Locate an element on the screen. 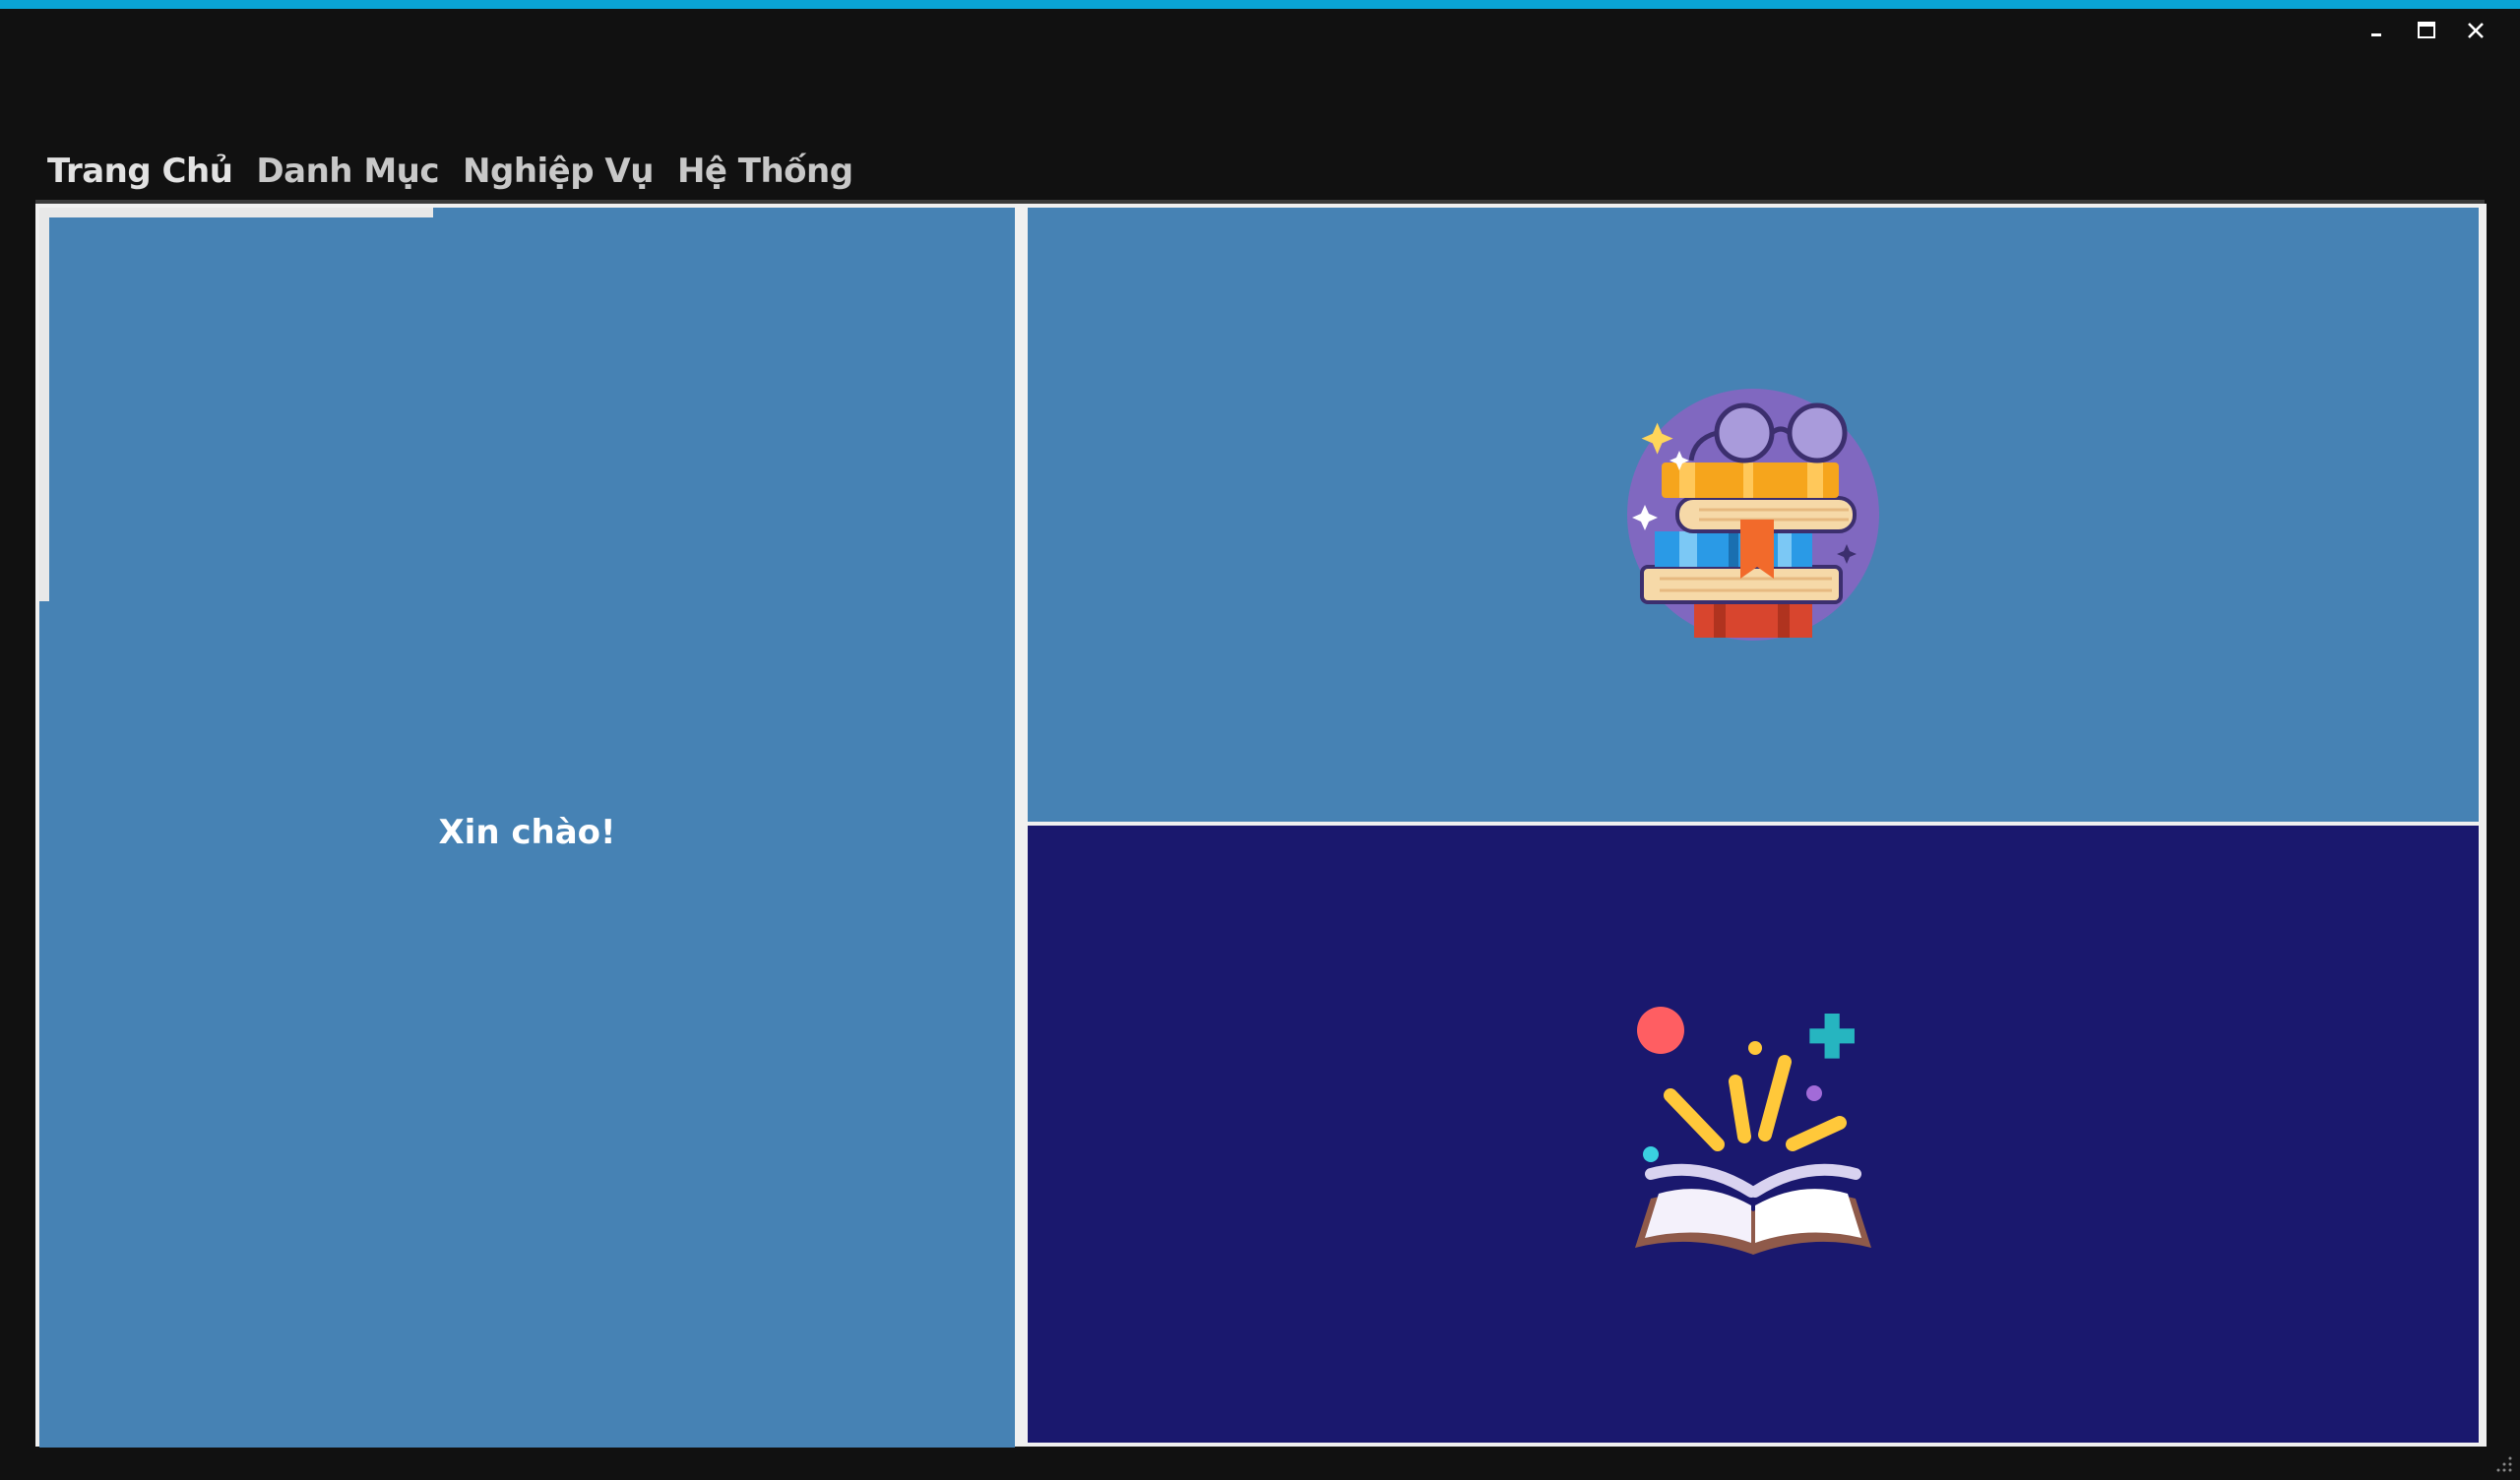  greeting-text: Xin chào! is located at coordinates (527, 832).